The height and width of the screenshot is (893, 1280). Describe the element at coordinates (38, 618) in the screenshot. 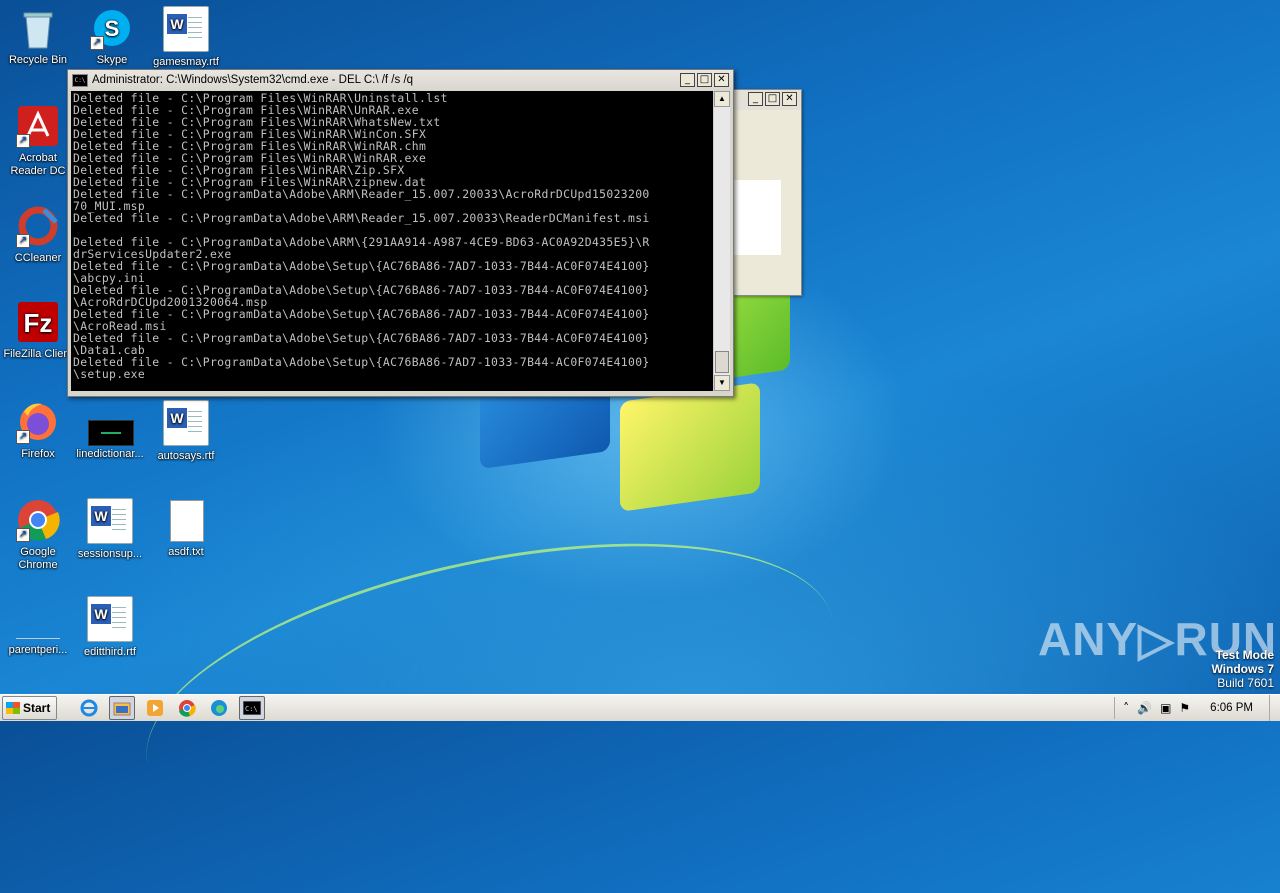

I see `blank-icon` at that location.